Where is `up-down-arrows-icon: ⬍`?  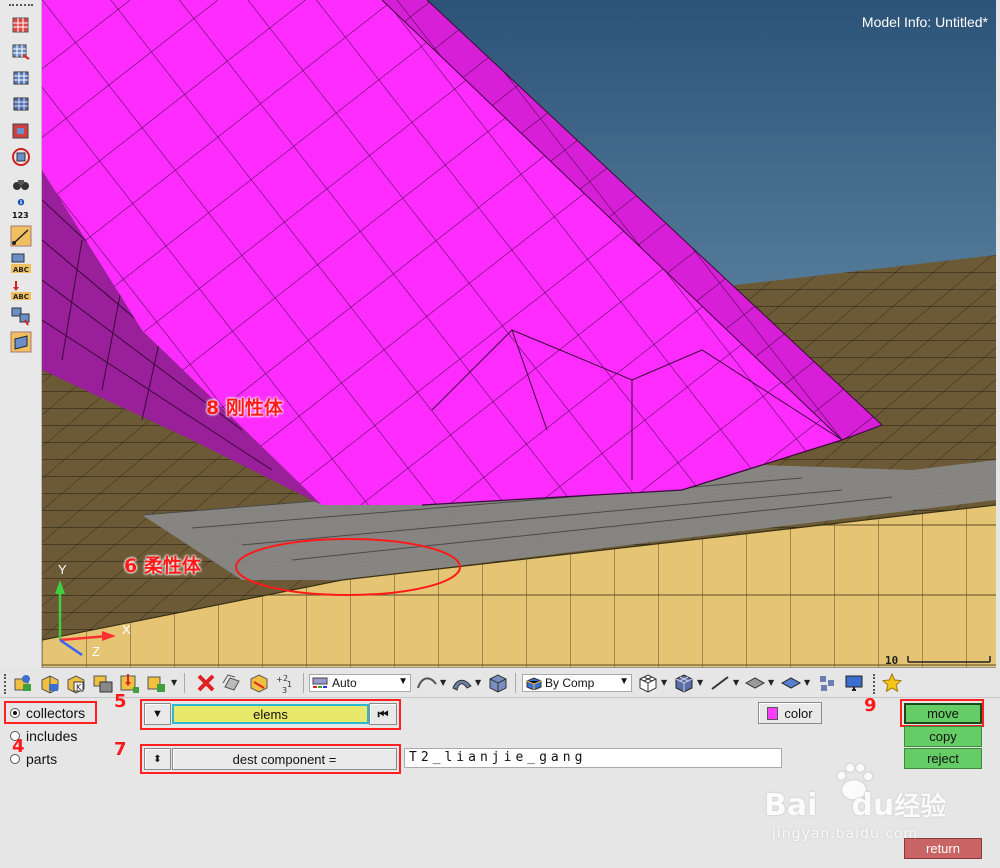 up-down-arrows-icon: ⬍ is located at coordinates (157, 759).